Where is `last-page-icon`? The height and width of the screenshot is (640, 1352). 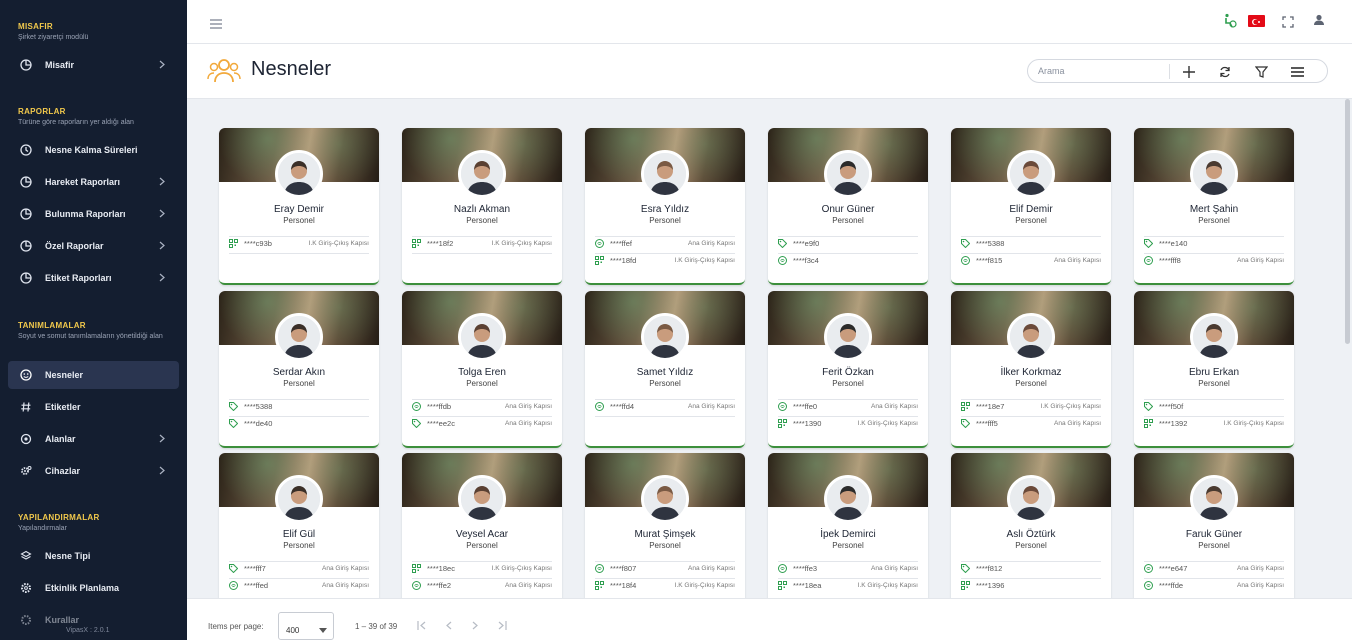 last-page-icon is located at coordinates (502, 627).